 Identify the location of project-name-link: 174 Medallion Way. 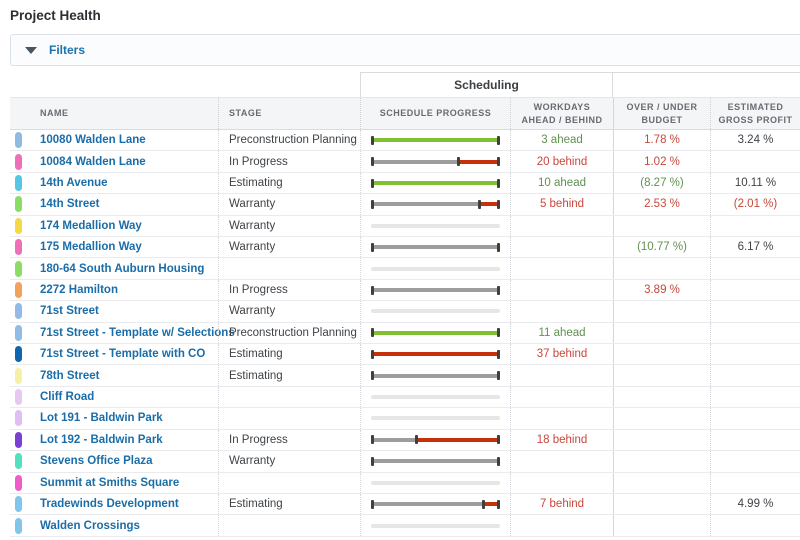
(91, 226).